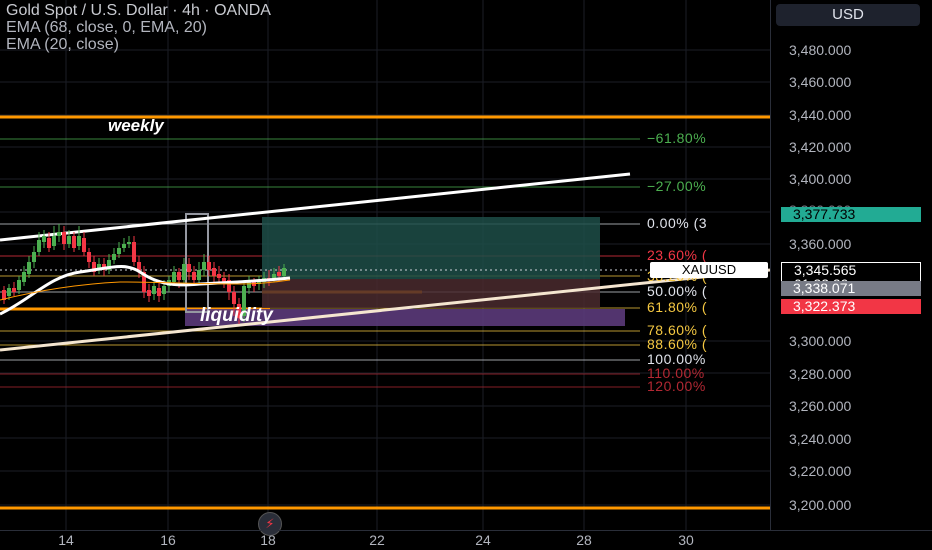  I want to click on time-tick: 22, so click(377, 540).